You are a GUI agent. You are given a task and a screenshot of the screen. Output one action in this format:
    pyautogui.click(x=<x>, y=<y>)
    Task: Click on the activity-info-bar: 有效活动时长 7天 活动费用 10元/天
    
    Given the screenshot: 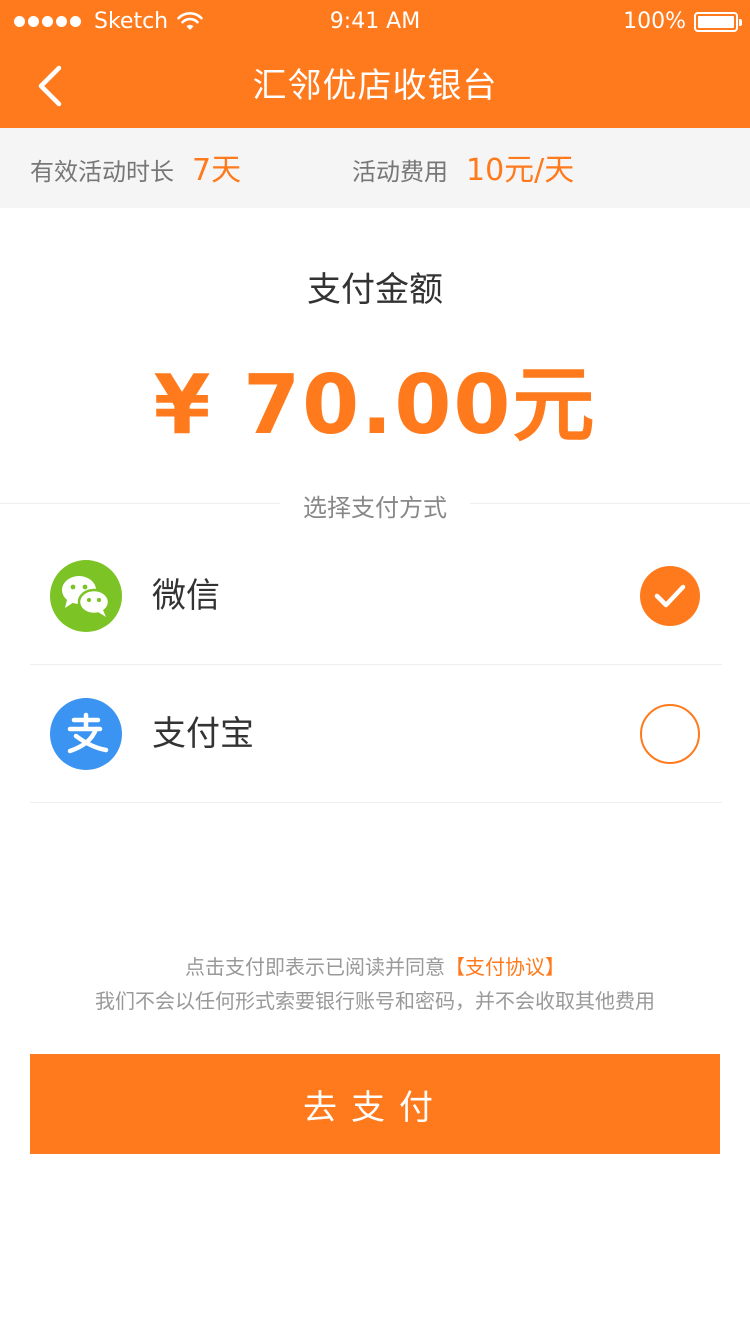 What is the action you would take?
    pyautogui.click(x=375, y=168)
    